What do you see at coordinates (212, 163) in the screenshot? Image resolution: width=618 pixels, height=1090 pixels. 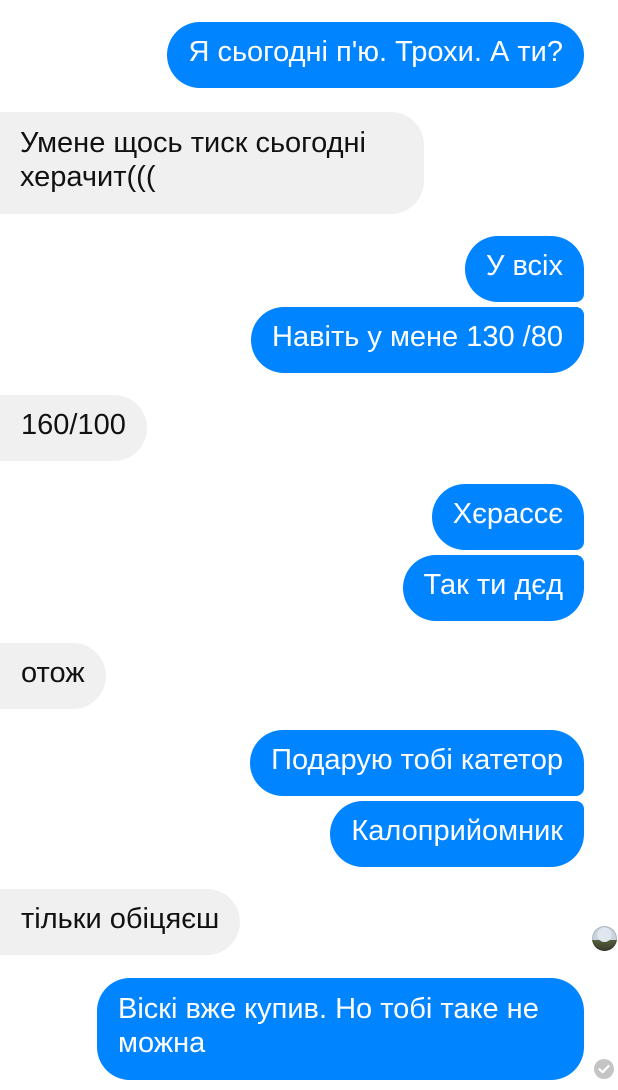 I see `incoming-message: Умене щось тиск сьогодні херачит(((` at bounding box center [212, 163].